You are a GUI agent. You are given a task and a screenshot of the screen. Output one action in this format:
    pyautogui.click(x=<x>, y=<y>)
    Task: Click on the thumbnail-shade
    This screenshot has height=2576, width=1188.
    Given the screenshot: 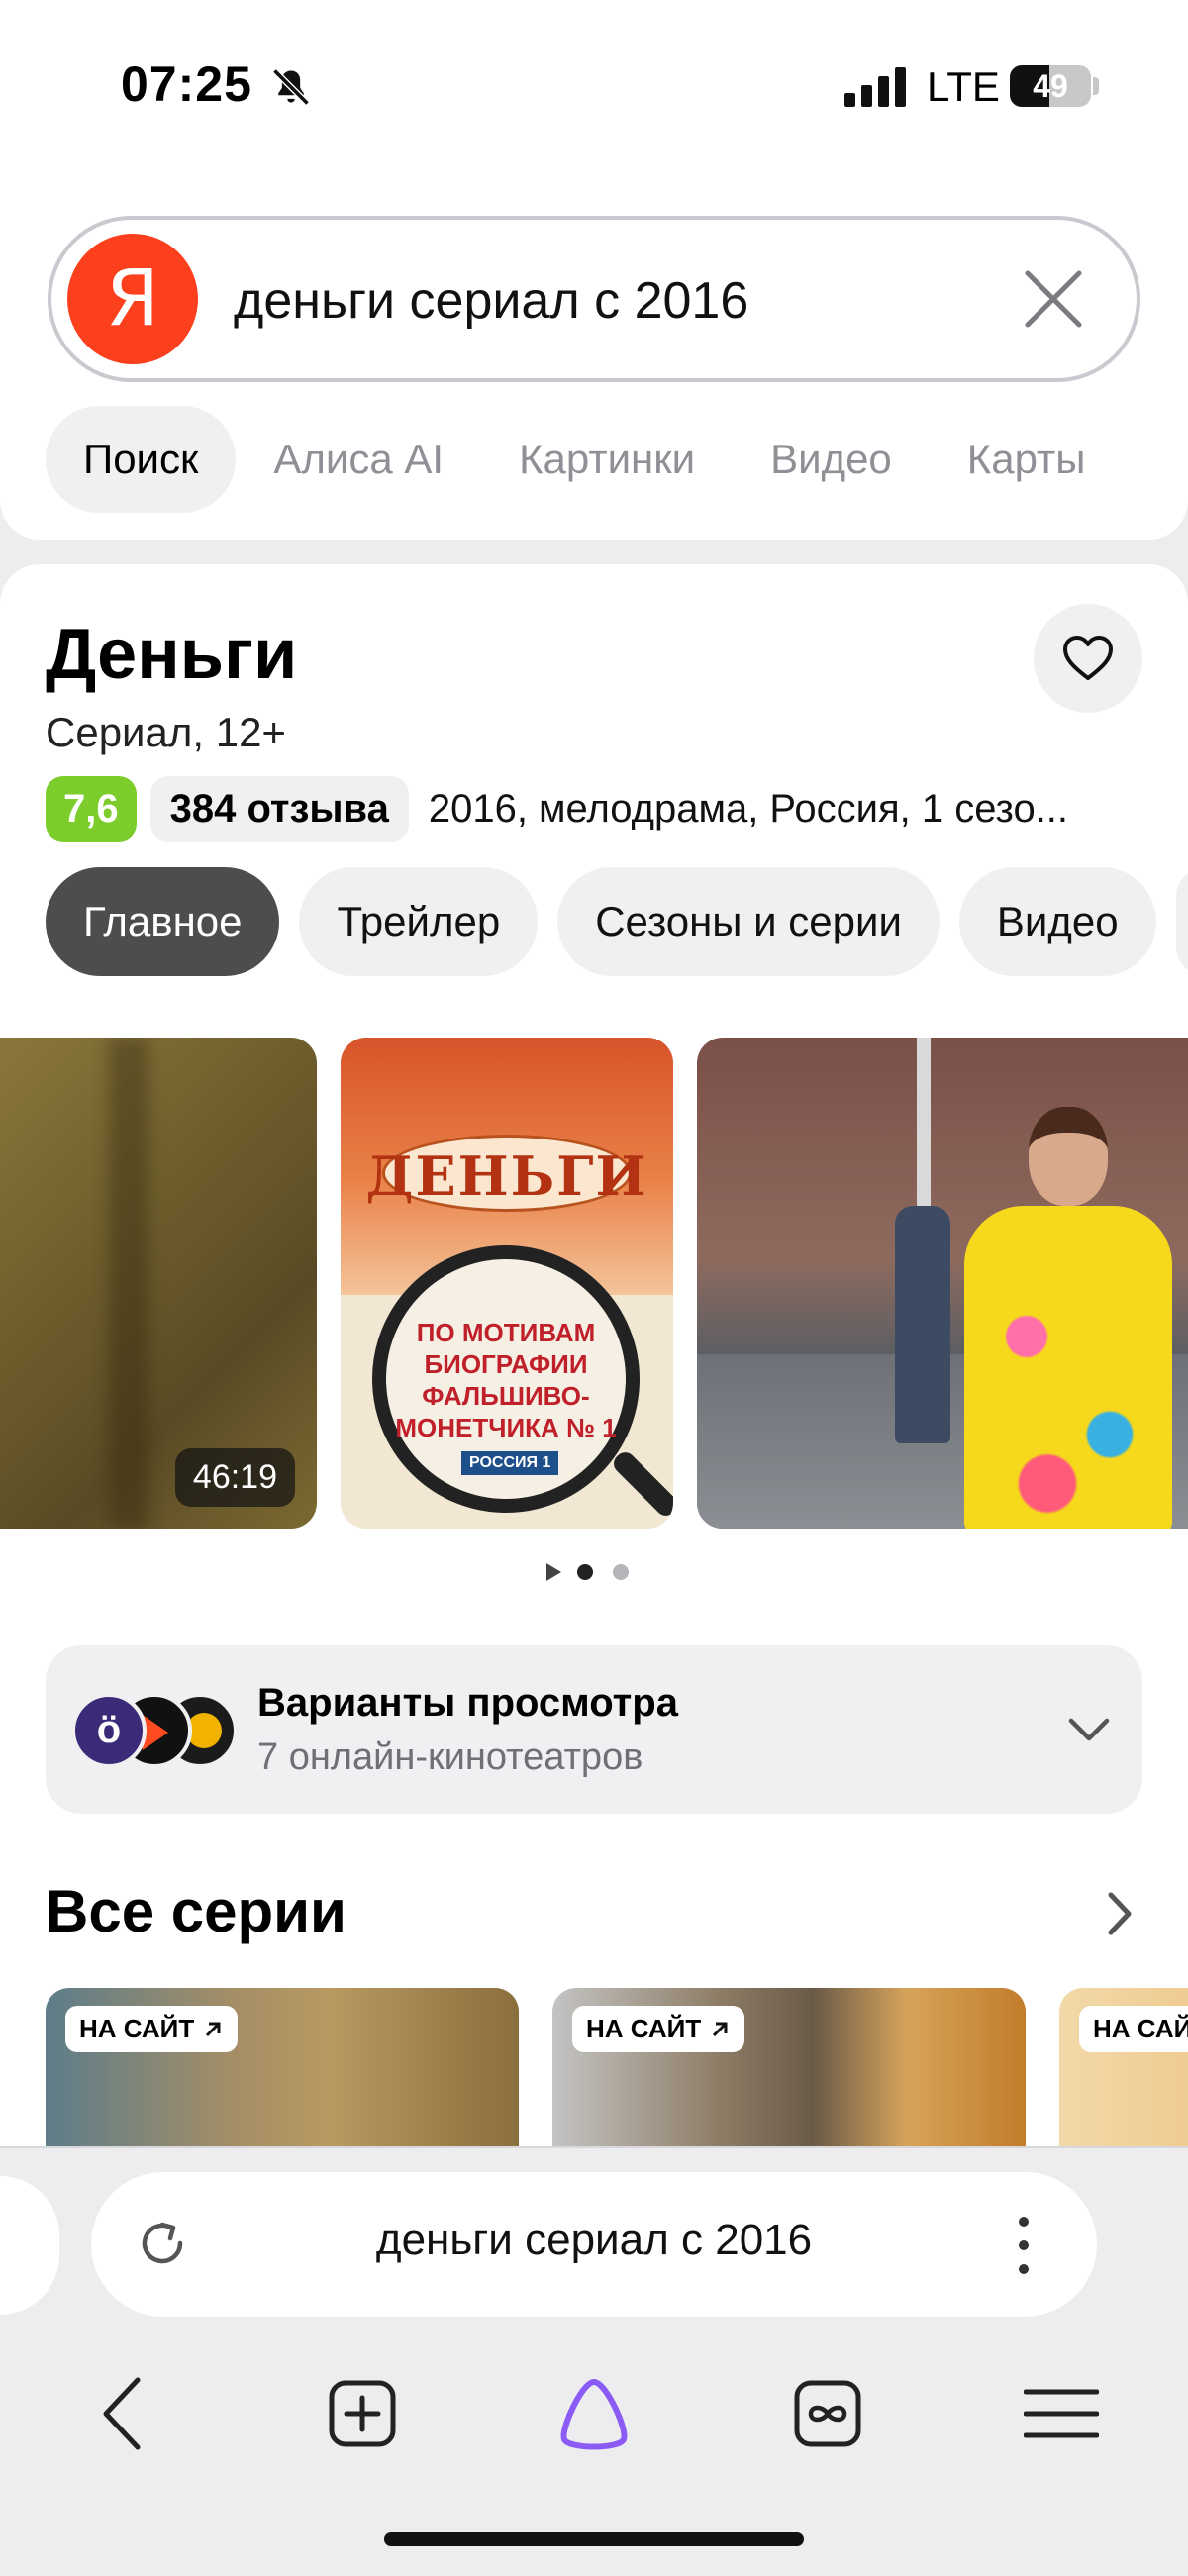 What is the action you would take?
    pyautogui.click(x=128, y=1283)
    